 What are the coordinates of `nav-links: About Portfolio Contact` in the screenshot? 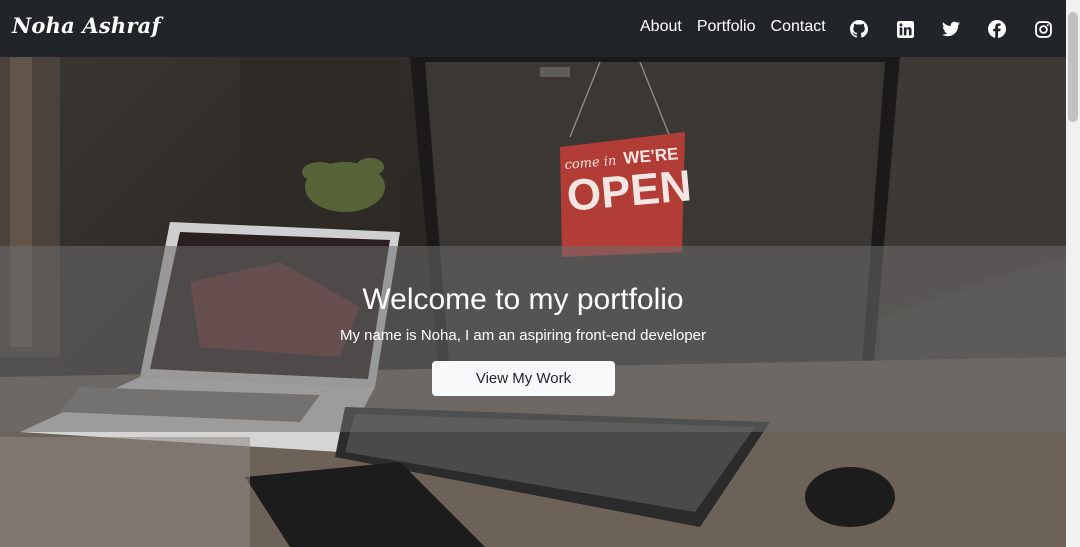 It's located at (740, 27).